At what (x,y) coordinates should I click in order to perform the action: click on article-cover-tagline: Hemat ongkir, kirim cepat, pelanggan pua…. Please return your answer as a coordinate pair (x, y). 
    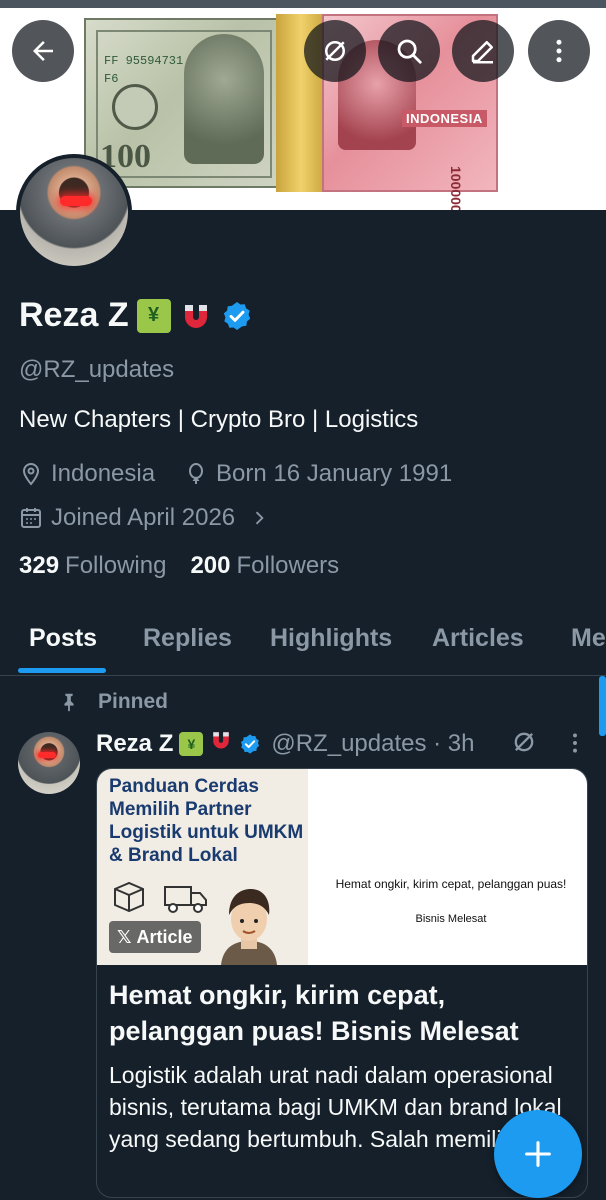
    Looking at the image, I should click on (451, 884).